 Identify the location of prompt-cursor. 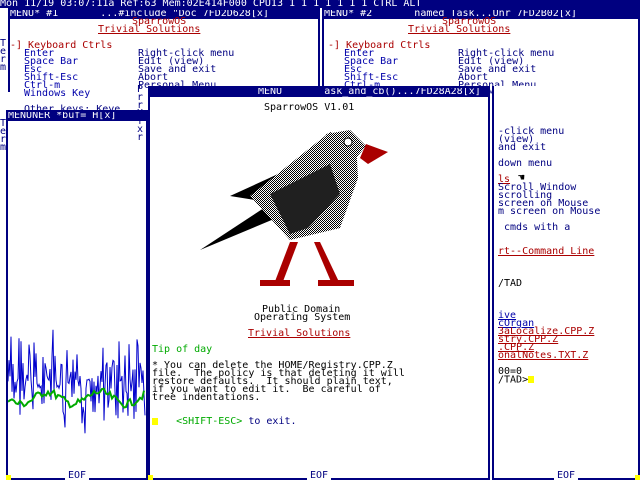
(531, 379).